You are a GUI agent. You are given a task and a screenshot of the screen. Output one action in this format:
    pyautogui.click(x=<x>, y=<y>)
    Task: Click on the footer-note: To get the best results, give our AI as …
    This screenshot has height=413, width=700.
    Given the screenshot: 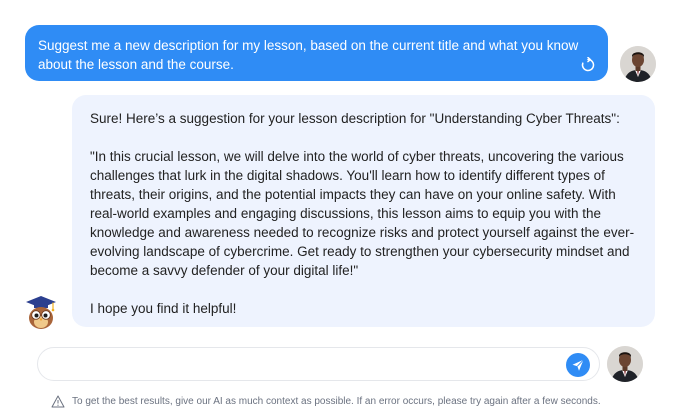 What is the action you would take?
    pyautogui.click(x=350, y=403)
    